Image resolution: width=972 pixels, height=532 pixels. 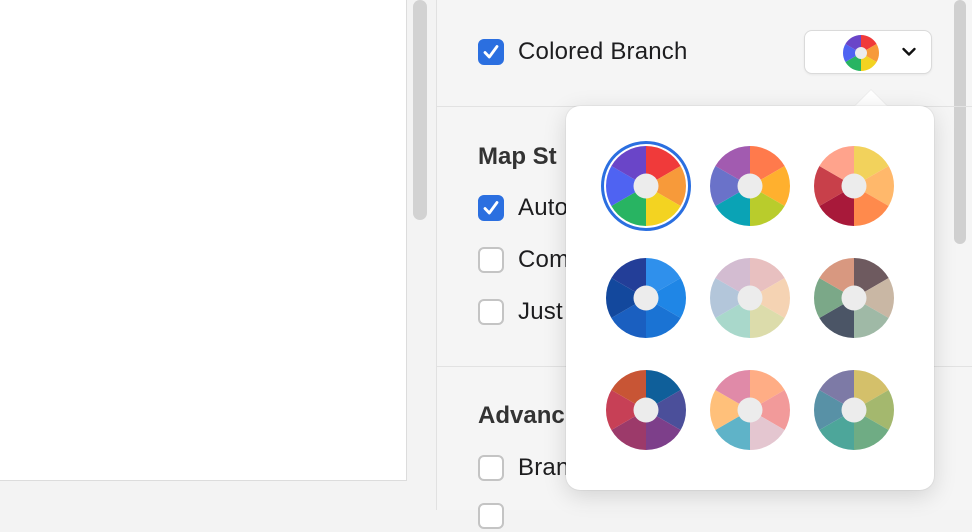 I want to click on map-style-option-auto: Auto, so click(x=523, y=208).